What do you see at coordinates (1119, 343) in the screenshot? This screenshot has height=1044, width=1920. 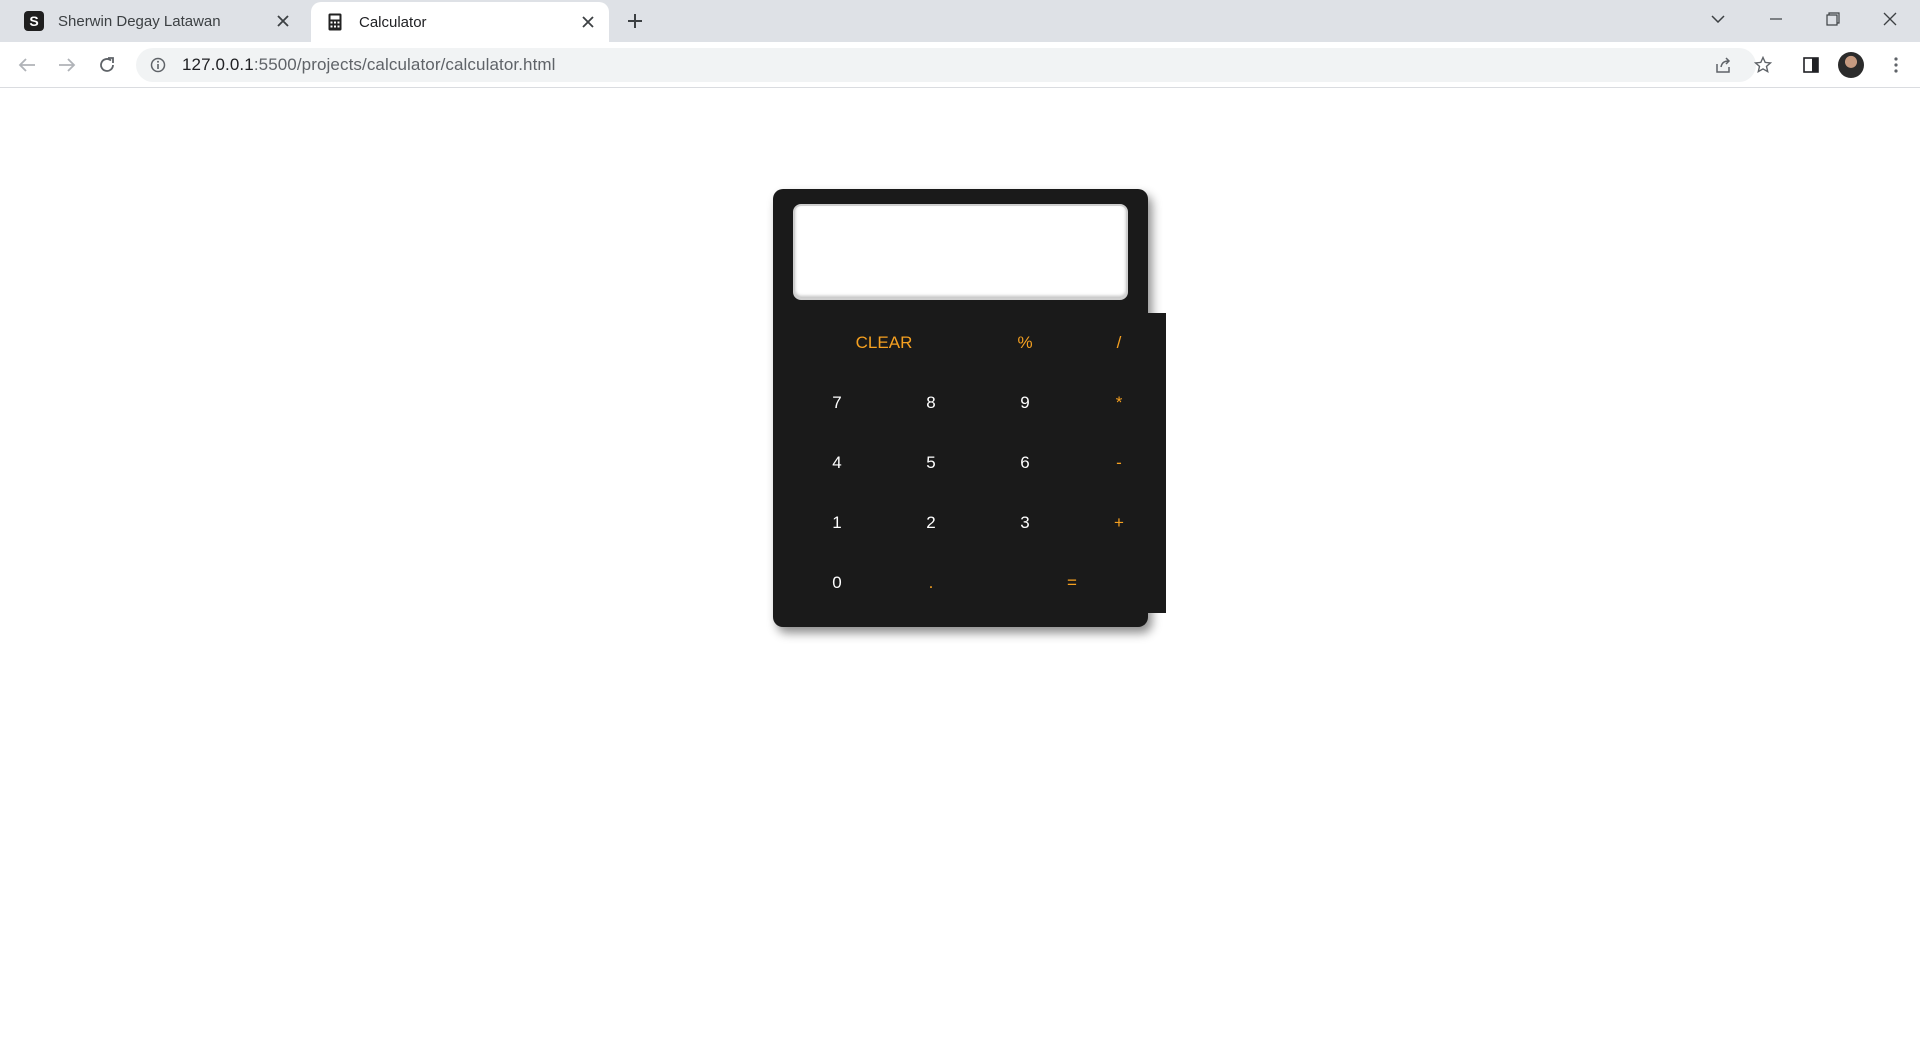 I see `divide-button: /` at bounding box center [1119, 343].